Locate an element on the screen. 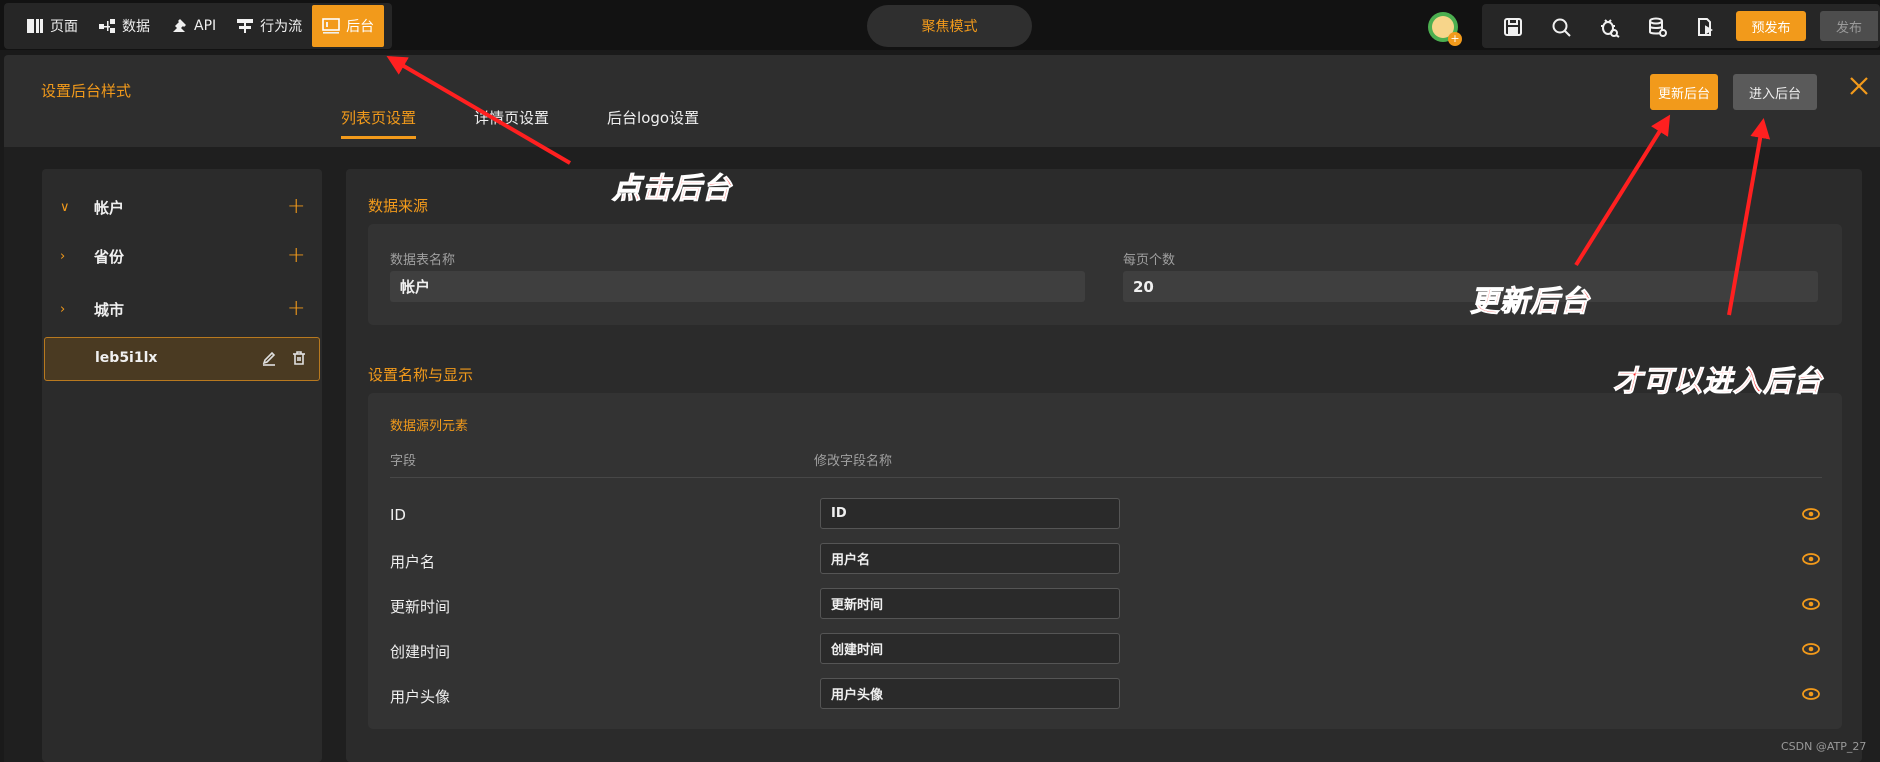 This screenshot has width=1880, height=762. tree-item-label: leb5i1lx is located at coordinates (126, 358).